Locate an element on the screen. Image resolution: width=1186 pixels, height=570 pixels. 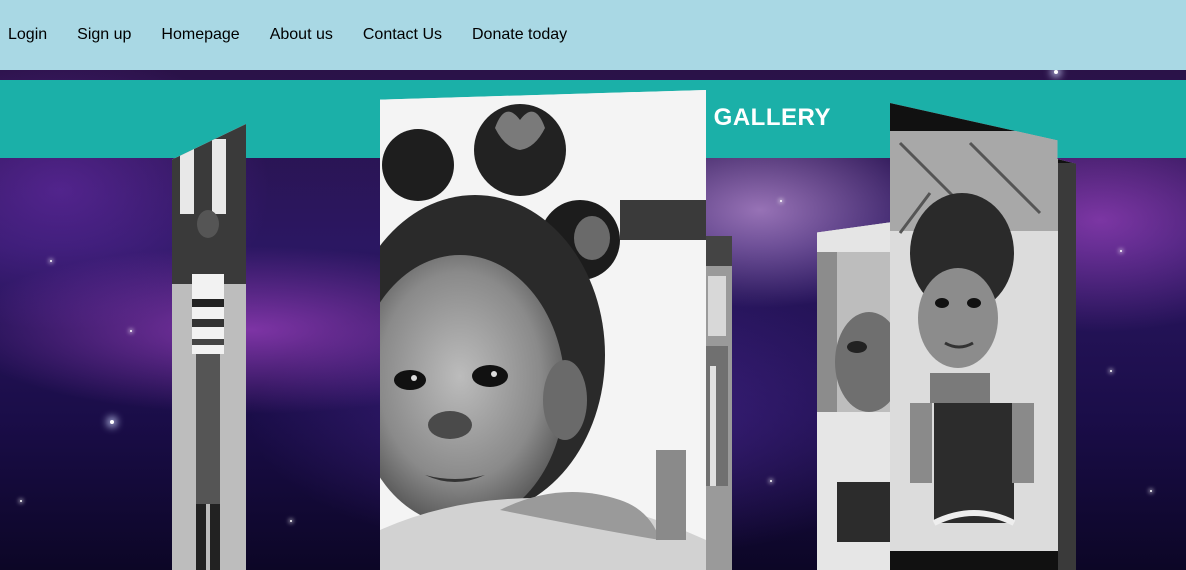
gallery-photo-right is located at coordinates (983, 336).